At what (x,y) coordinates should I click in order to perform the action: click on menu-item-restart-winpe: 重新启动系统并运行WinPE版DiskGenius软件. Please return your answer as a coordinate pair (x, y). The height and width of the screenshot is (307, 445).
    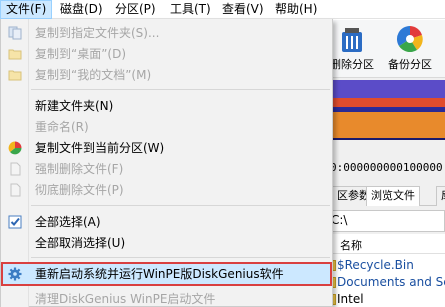
    Looking at the image, I should click on (166, 274).